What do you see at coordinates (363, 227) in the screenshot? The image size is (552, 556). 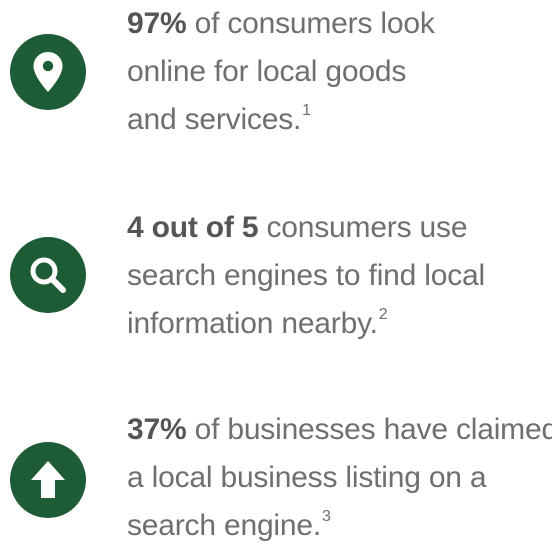 I see `stat-line-1-rest: consumers use` at bounding box center [363, 227].